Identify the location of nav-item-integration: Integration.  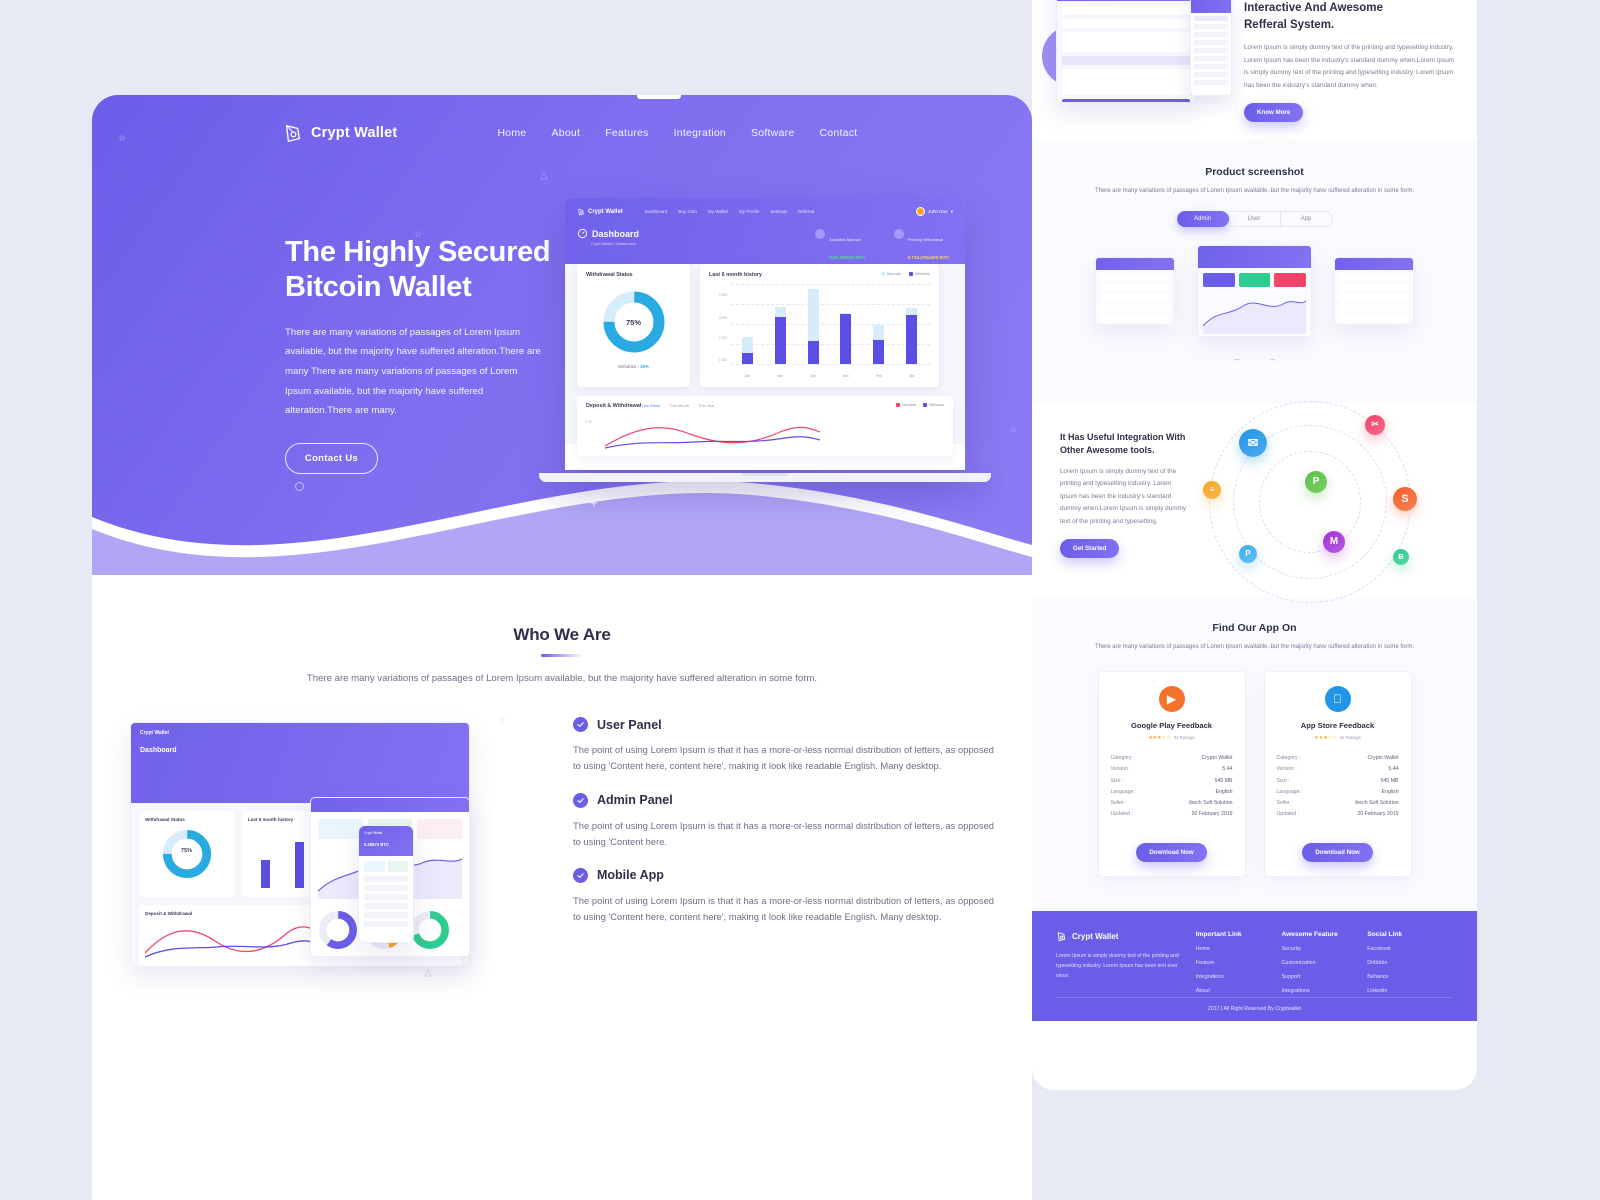
(700, 133).